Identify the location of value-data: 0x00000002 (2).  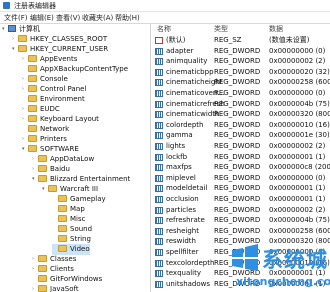
(297, 209).